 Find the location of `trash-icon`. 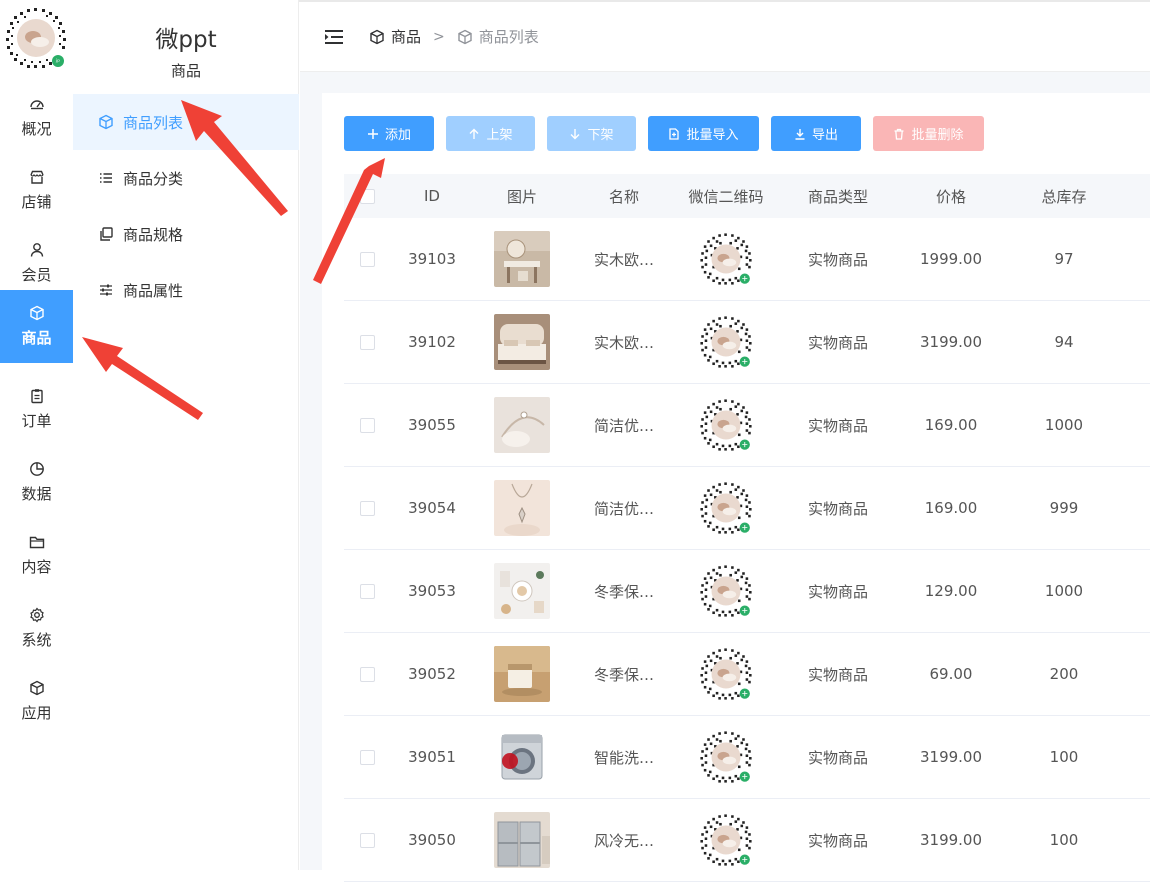

trash-icon is located at coordinates (899, 134).